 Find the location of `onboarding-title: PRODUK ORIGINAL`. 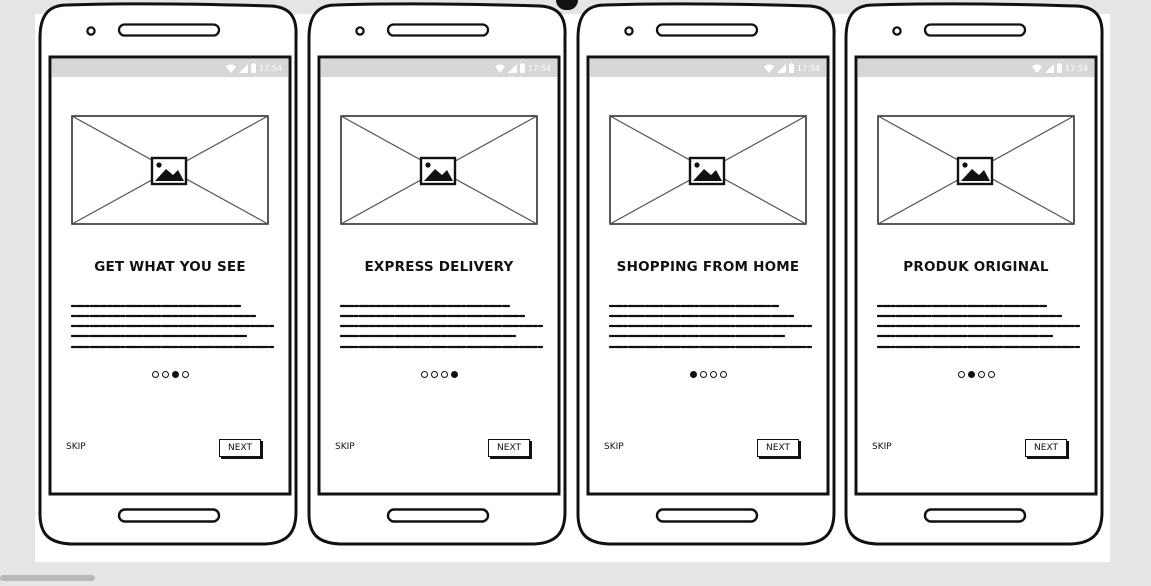

onboarding-title: PRODUK ORIGINAL is located at coordinates (976, 267).